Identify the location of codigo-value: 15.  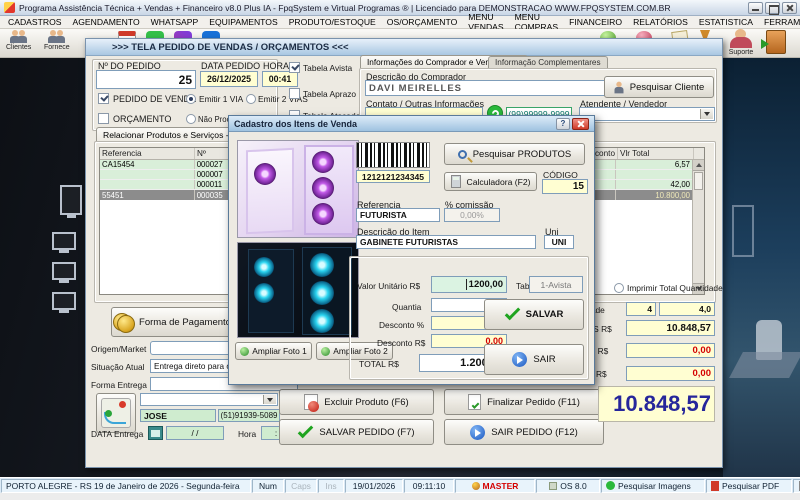
(578, 186).